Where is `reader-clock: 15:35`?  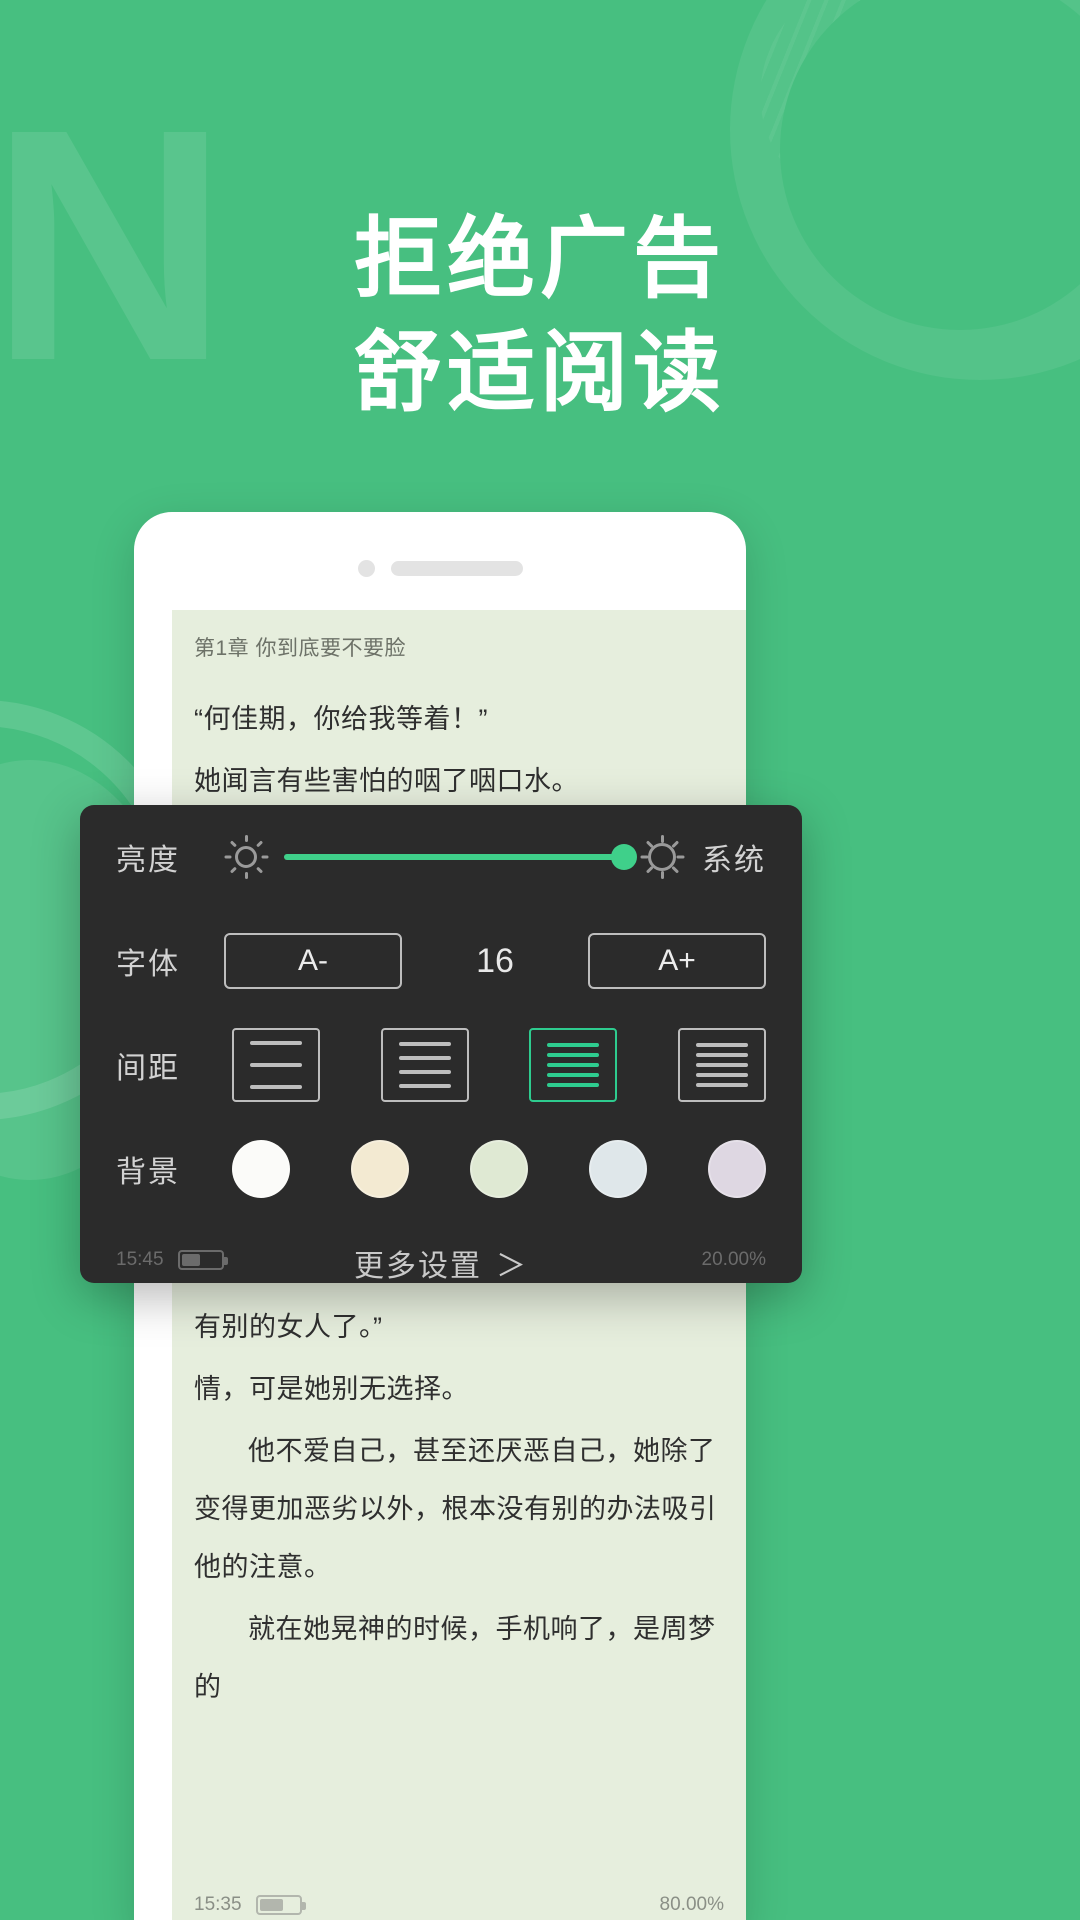 reader-clock: 15:35 is located at coordinates (218, 1904).